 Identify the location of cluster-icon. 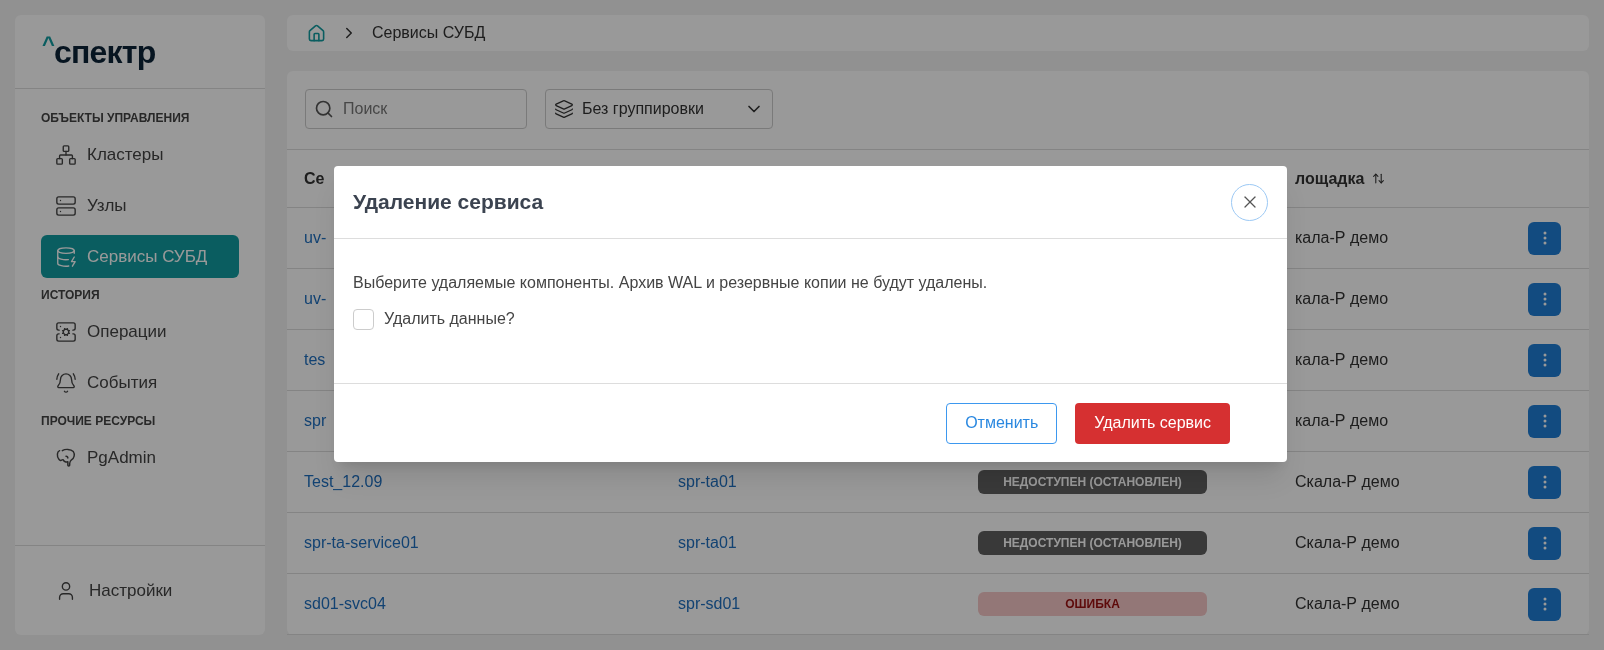
(66, 154).